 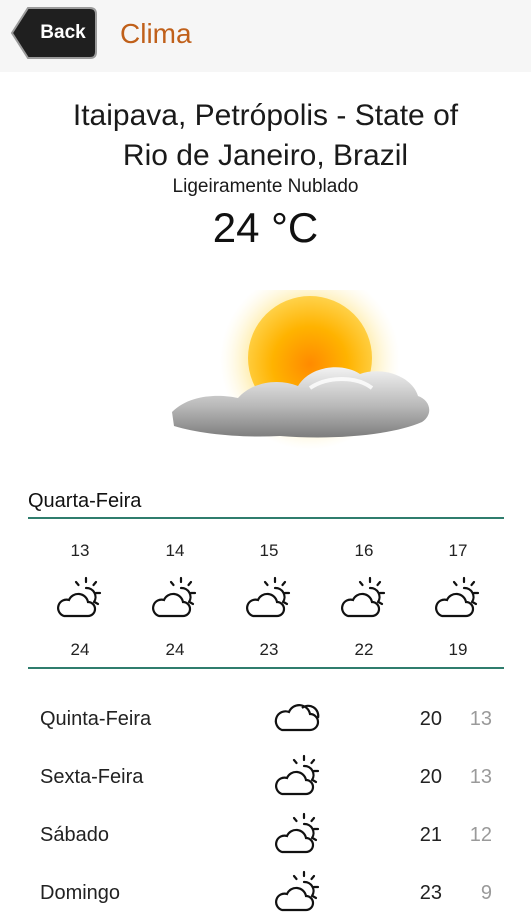 What do you see at coordinates (265, 155) in the screenshot?
I see `location-line-2: Rio de Janeiro, Brazil` at bounding box center [265, 155].